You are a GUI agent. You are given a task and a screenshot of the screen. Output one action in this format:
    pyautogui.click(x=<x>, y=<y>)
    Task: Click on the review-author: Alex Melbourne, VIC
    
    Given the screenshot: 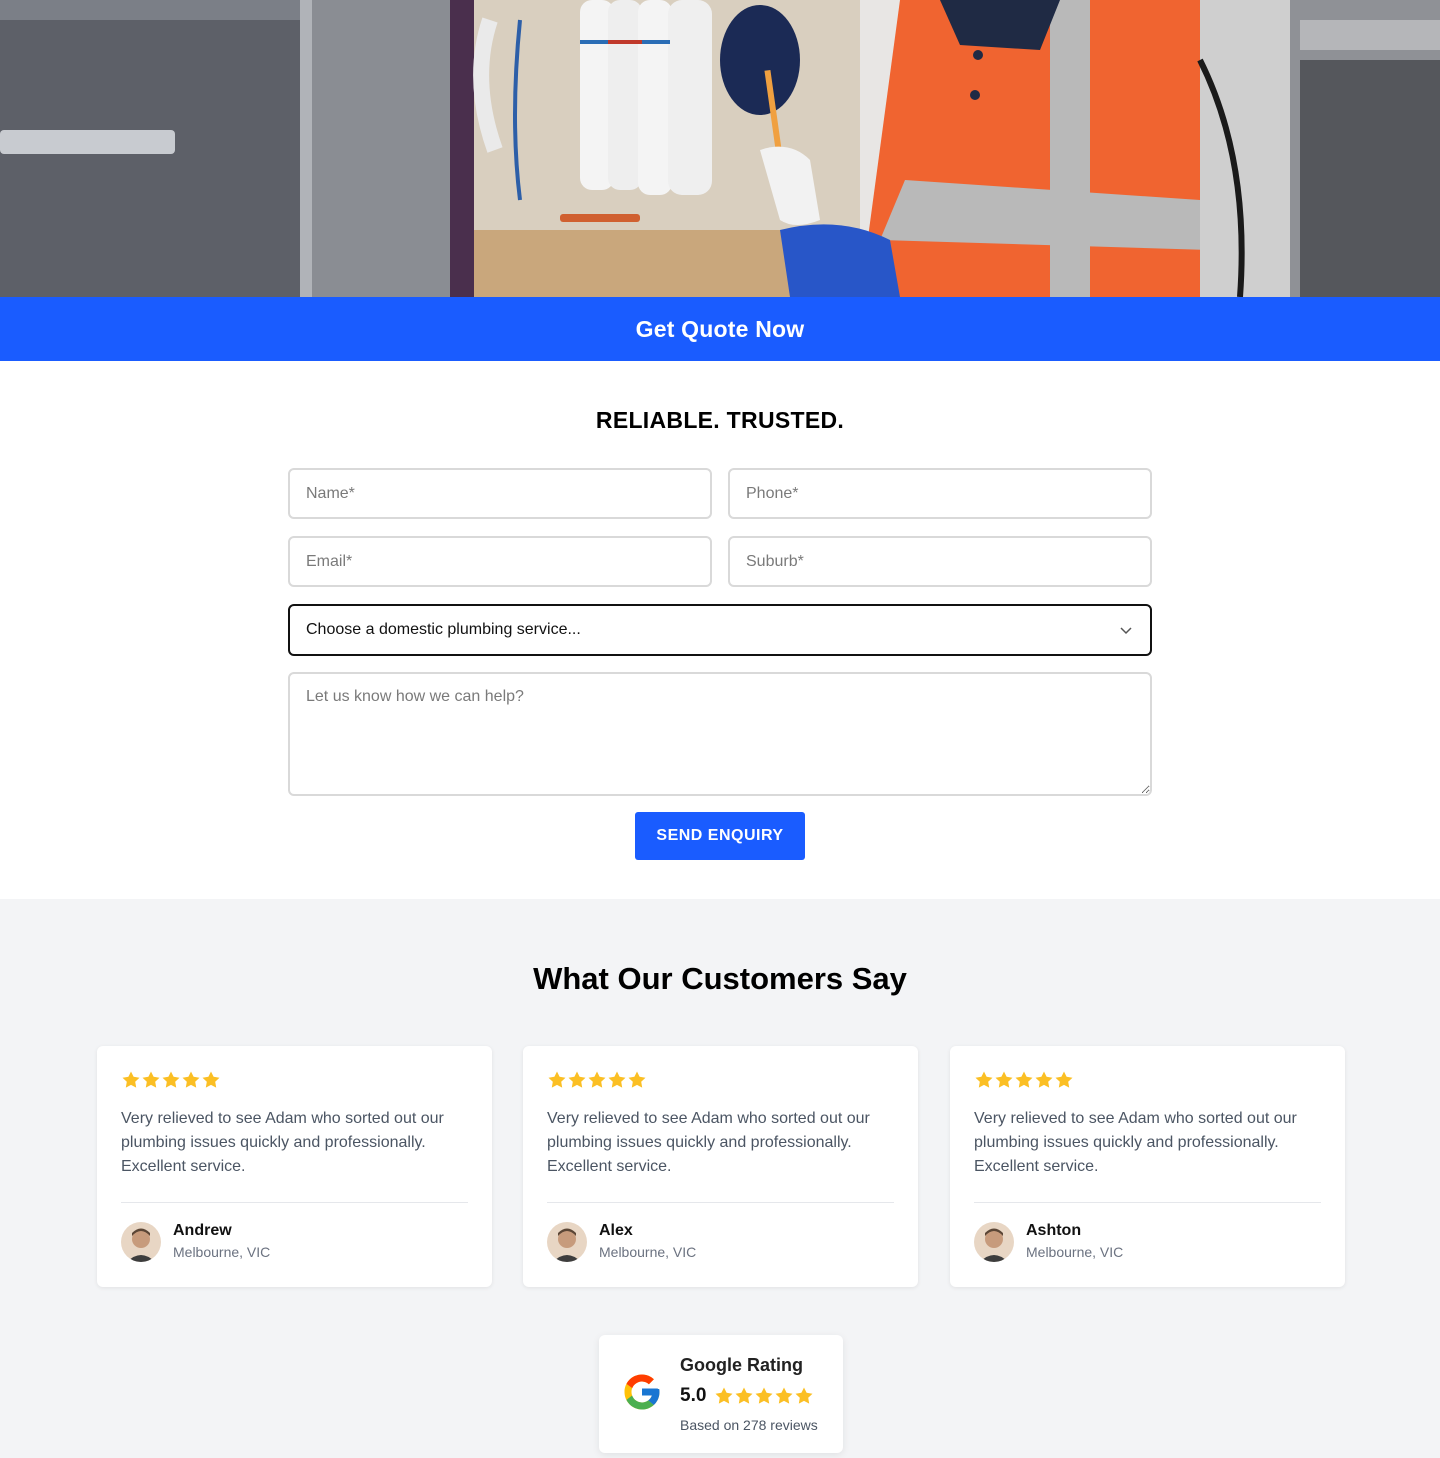 What is the action you would take?
    pyautogui.click(x=621, y=1242)
    